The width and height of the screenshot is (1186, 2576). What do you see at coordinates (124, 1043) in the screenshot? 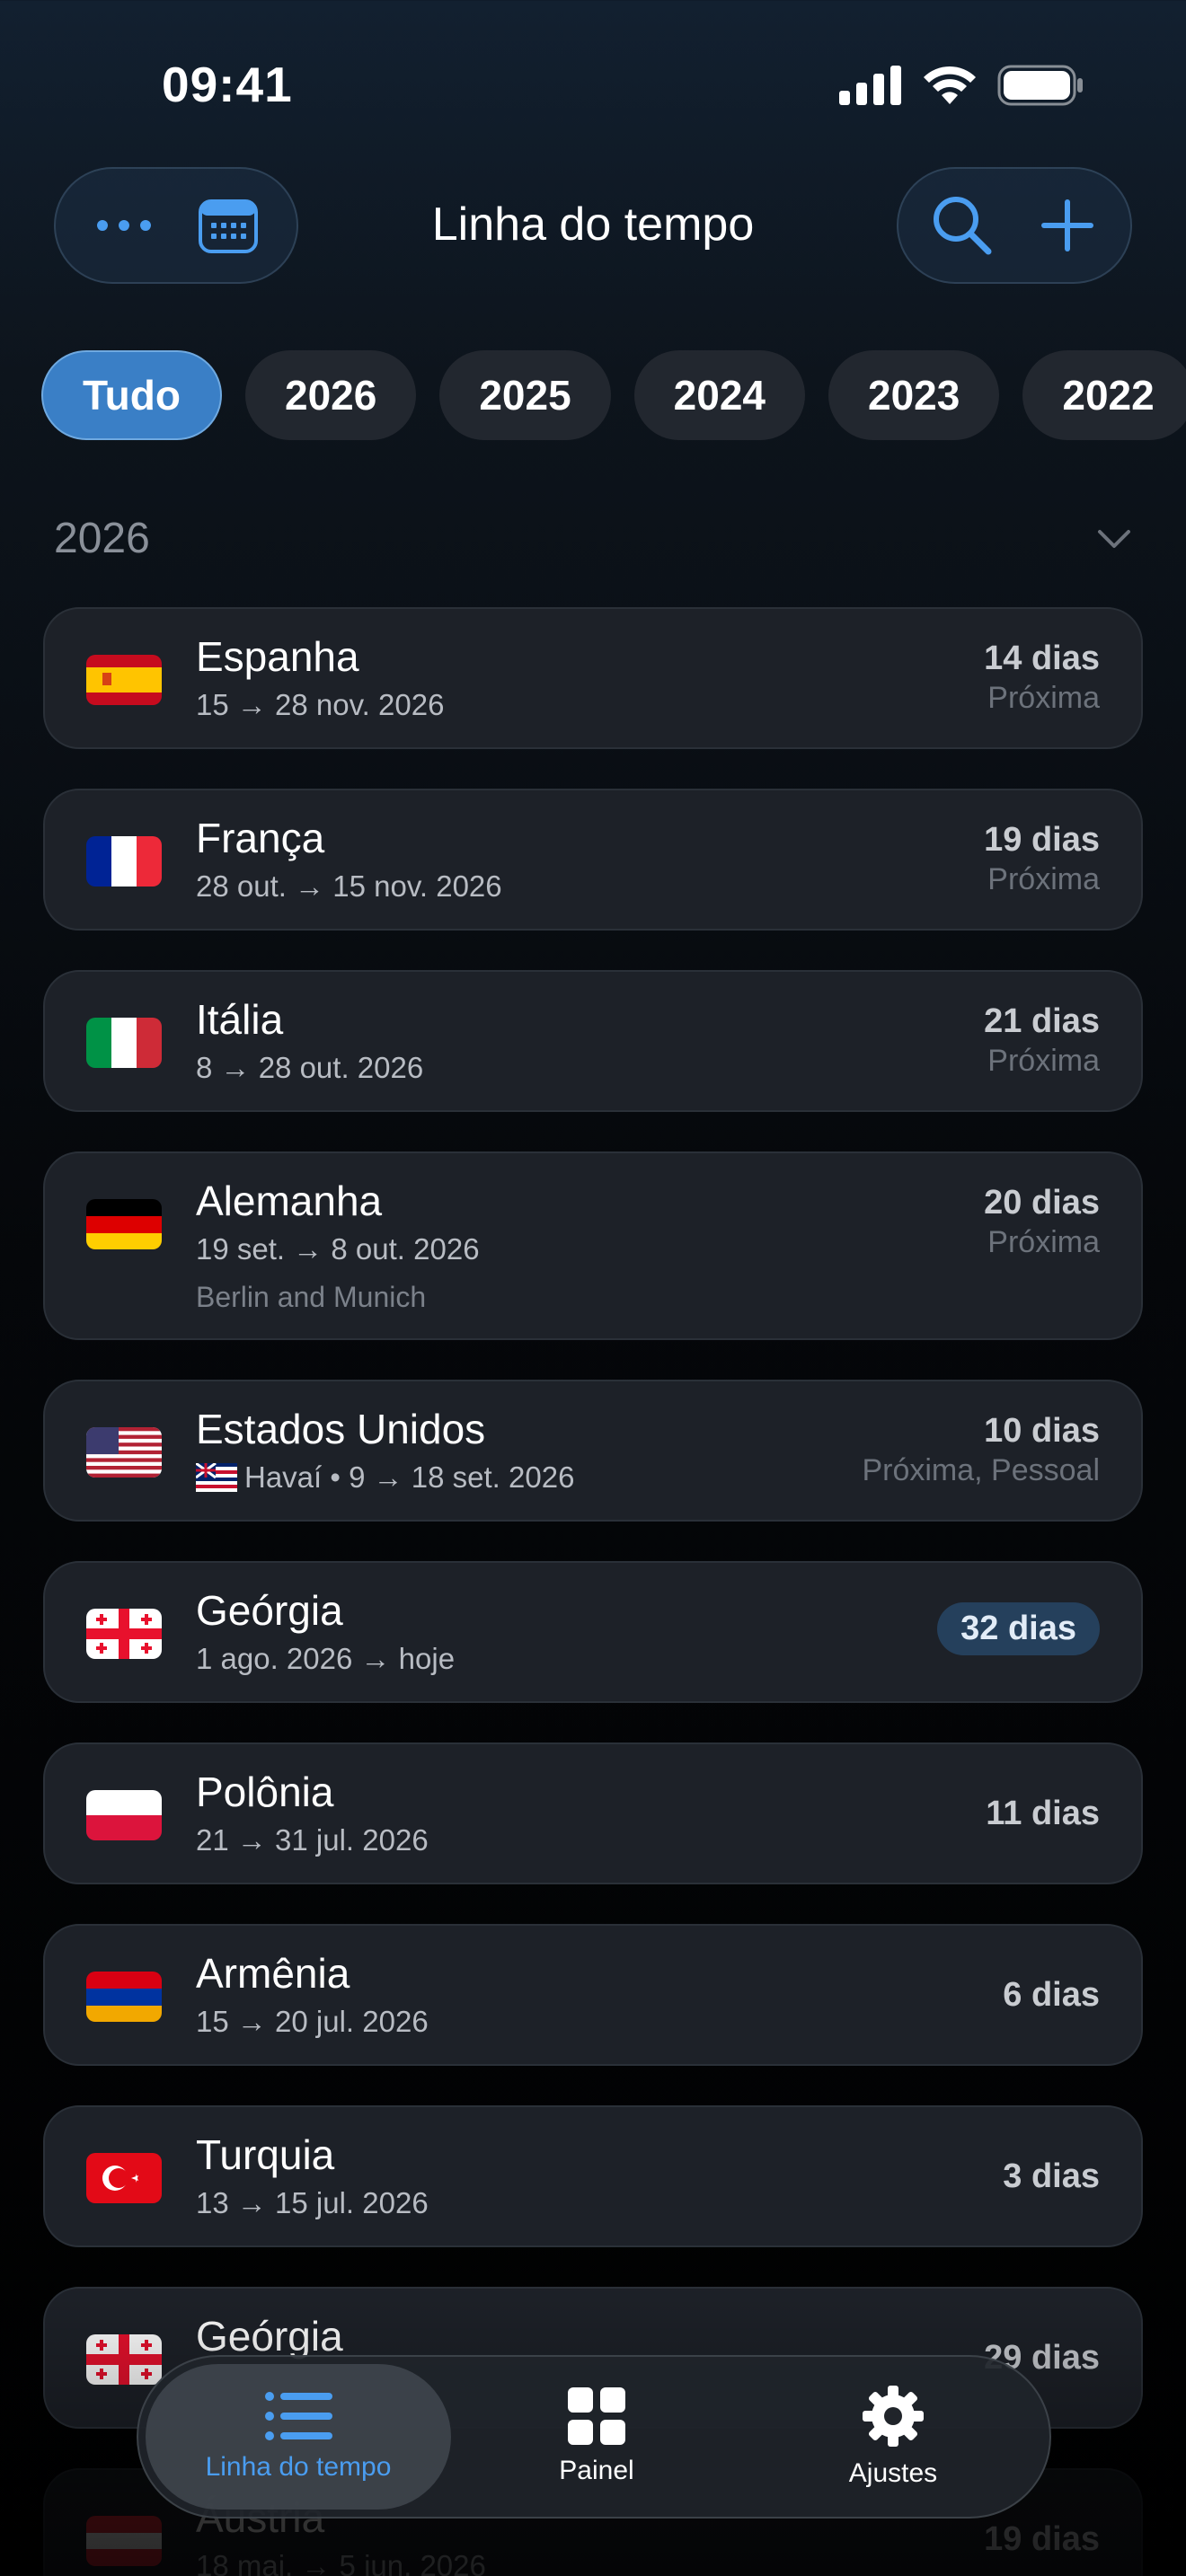
I see `italy-flag-icon` at bounding box center [124, 1043].